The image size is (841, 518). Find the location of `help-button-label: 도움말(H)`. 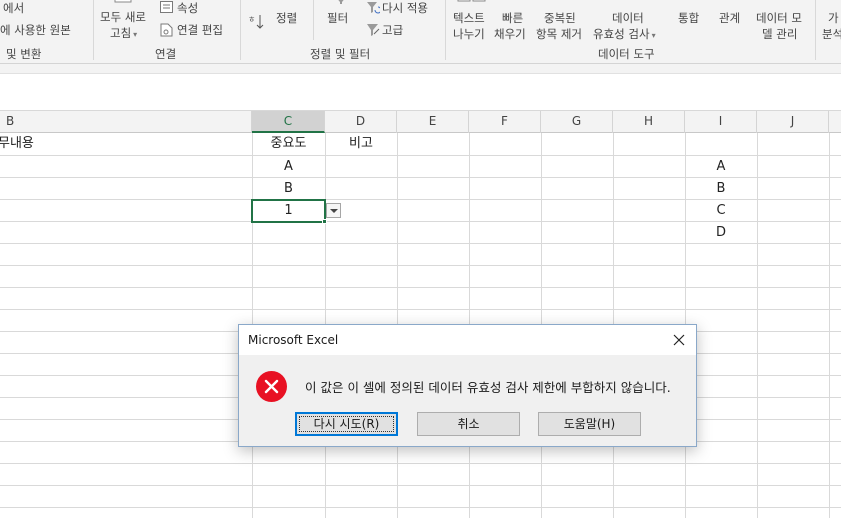

help-button-label: 도움말(H) is located at coordinates (589, 424).